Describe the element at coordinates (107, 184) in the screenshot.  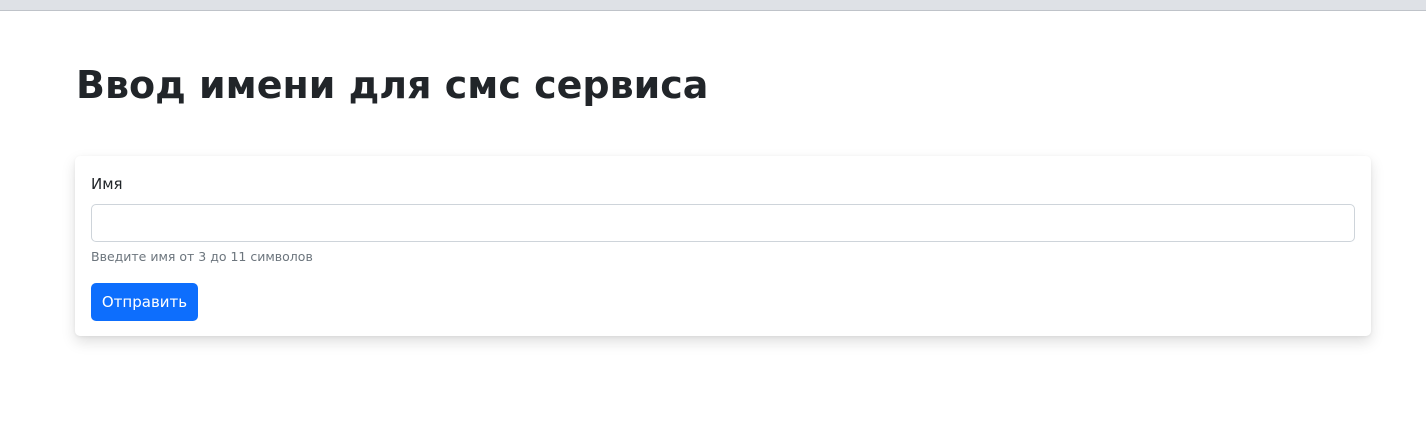
I see `name-field-label: Имя` at that location.